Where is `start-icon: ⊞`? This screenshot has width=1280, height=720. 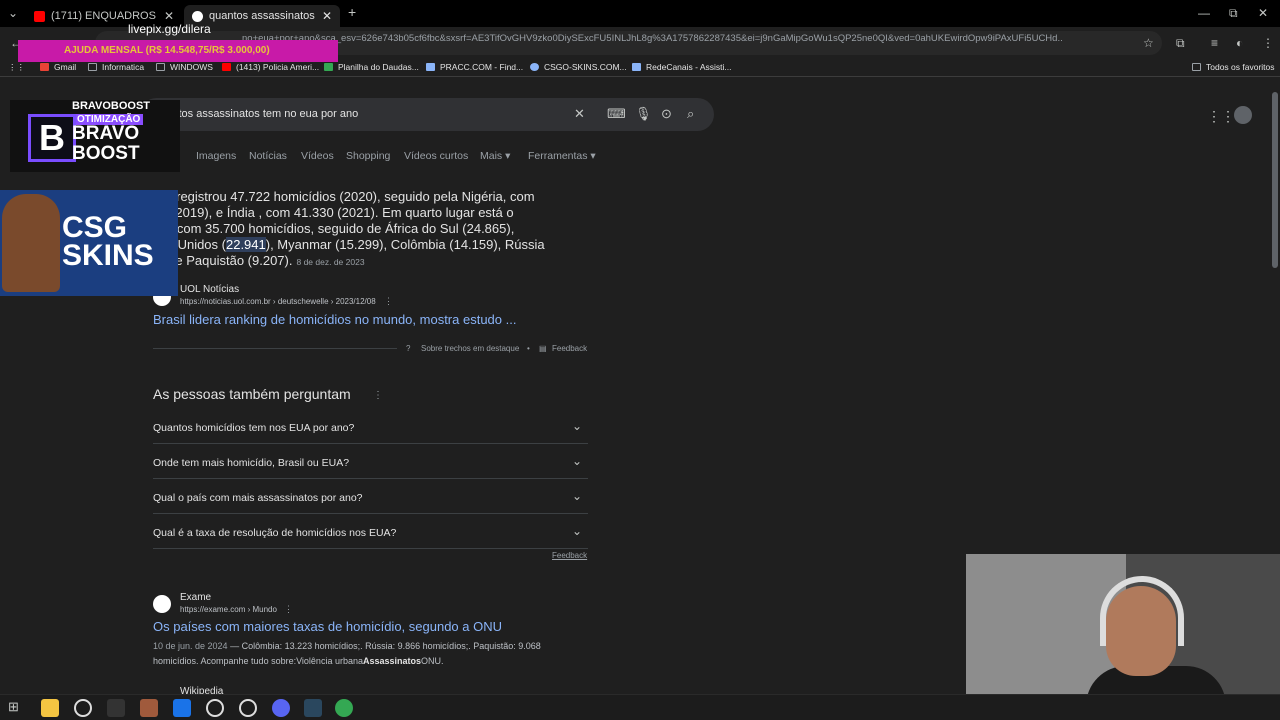 start-icon: ⊞ is located at coordinates (17, 708).